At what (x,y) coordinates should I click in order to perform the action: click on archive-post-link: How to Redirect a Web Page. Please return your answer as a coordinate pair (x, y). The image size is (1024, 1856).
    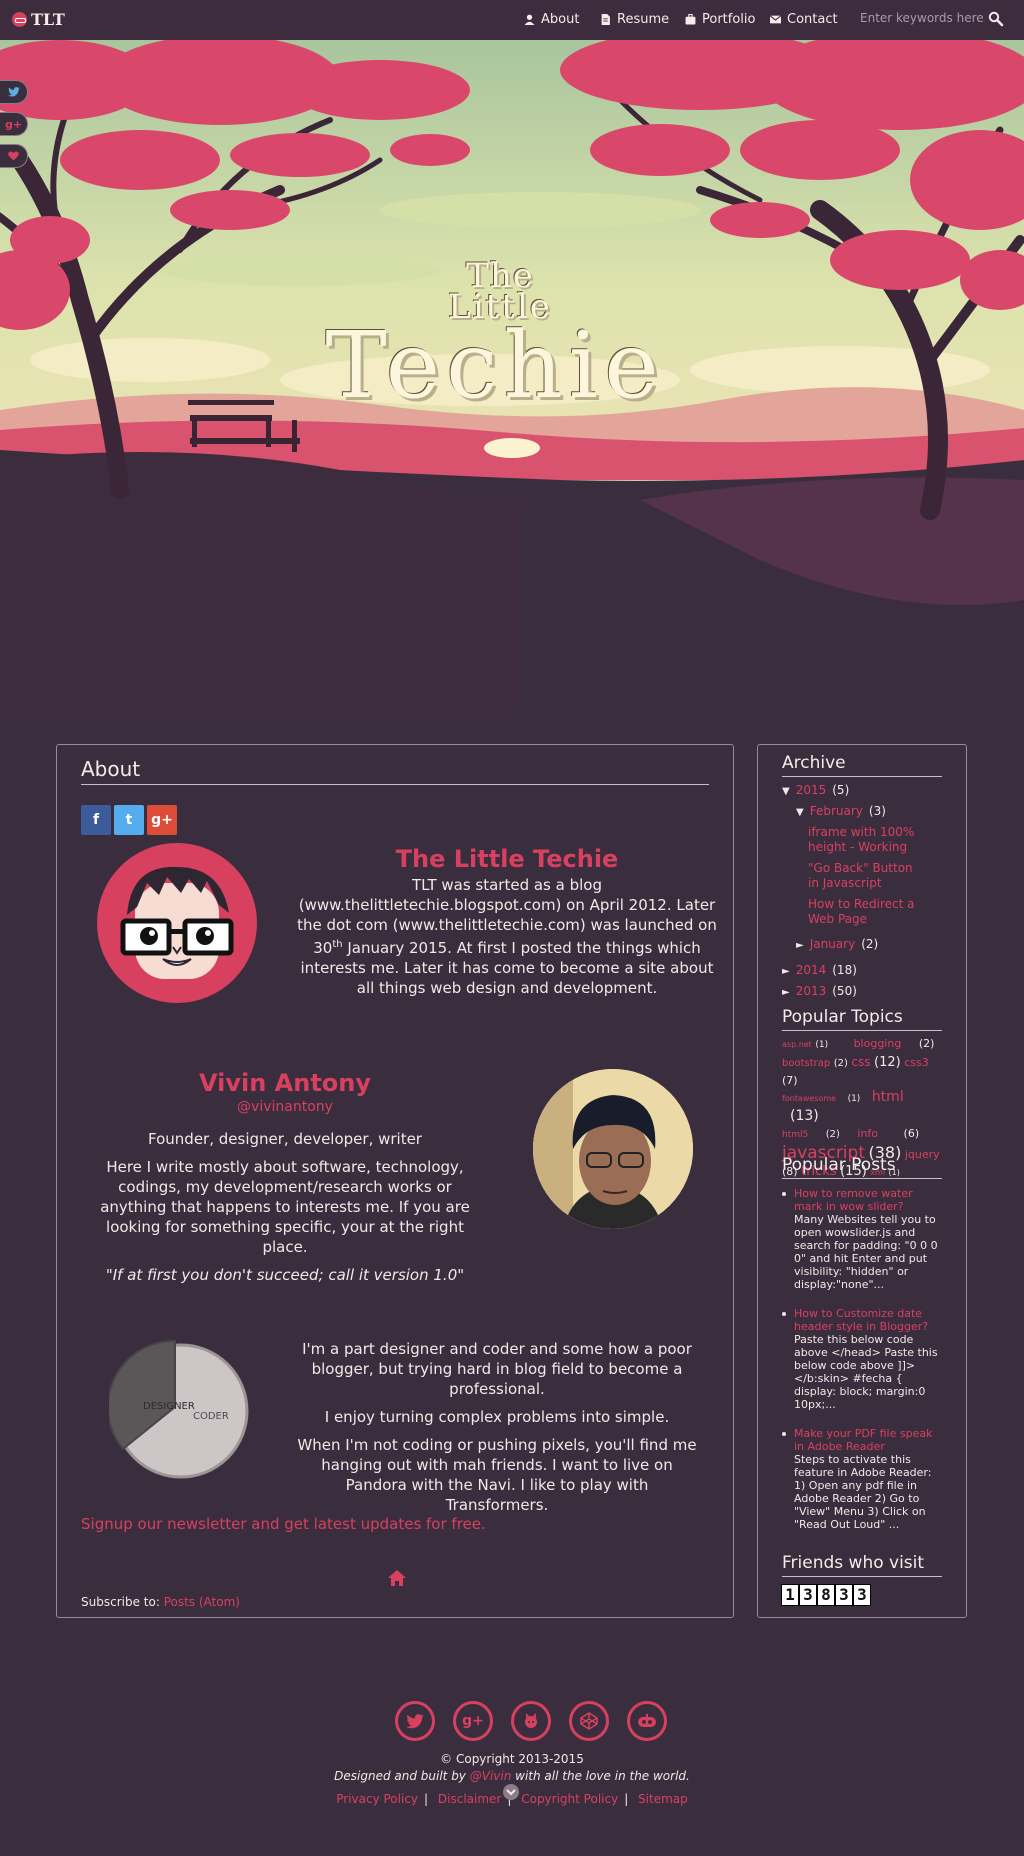
    Looking at the image, I should click on (862, 912).